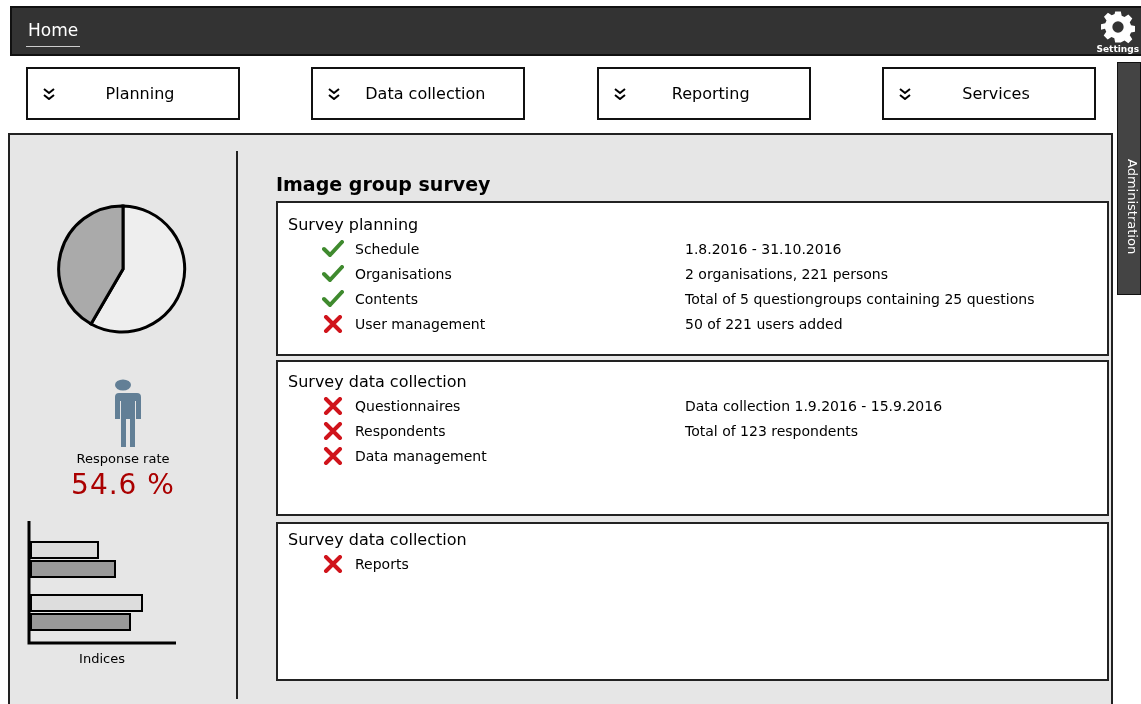 The image size is (1141, 704). I want to click on section-title: Survey planning, so click(354, 224).